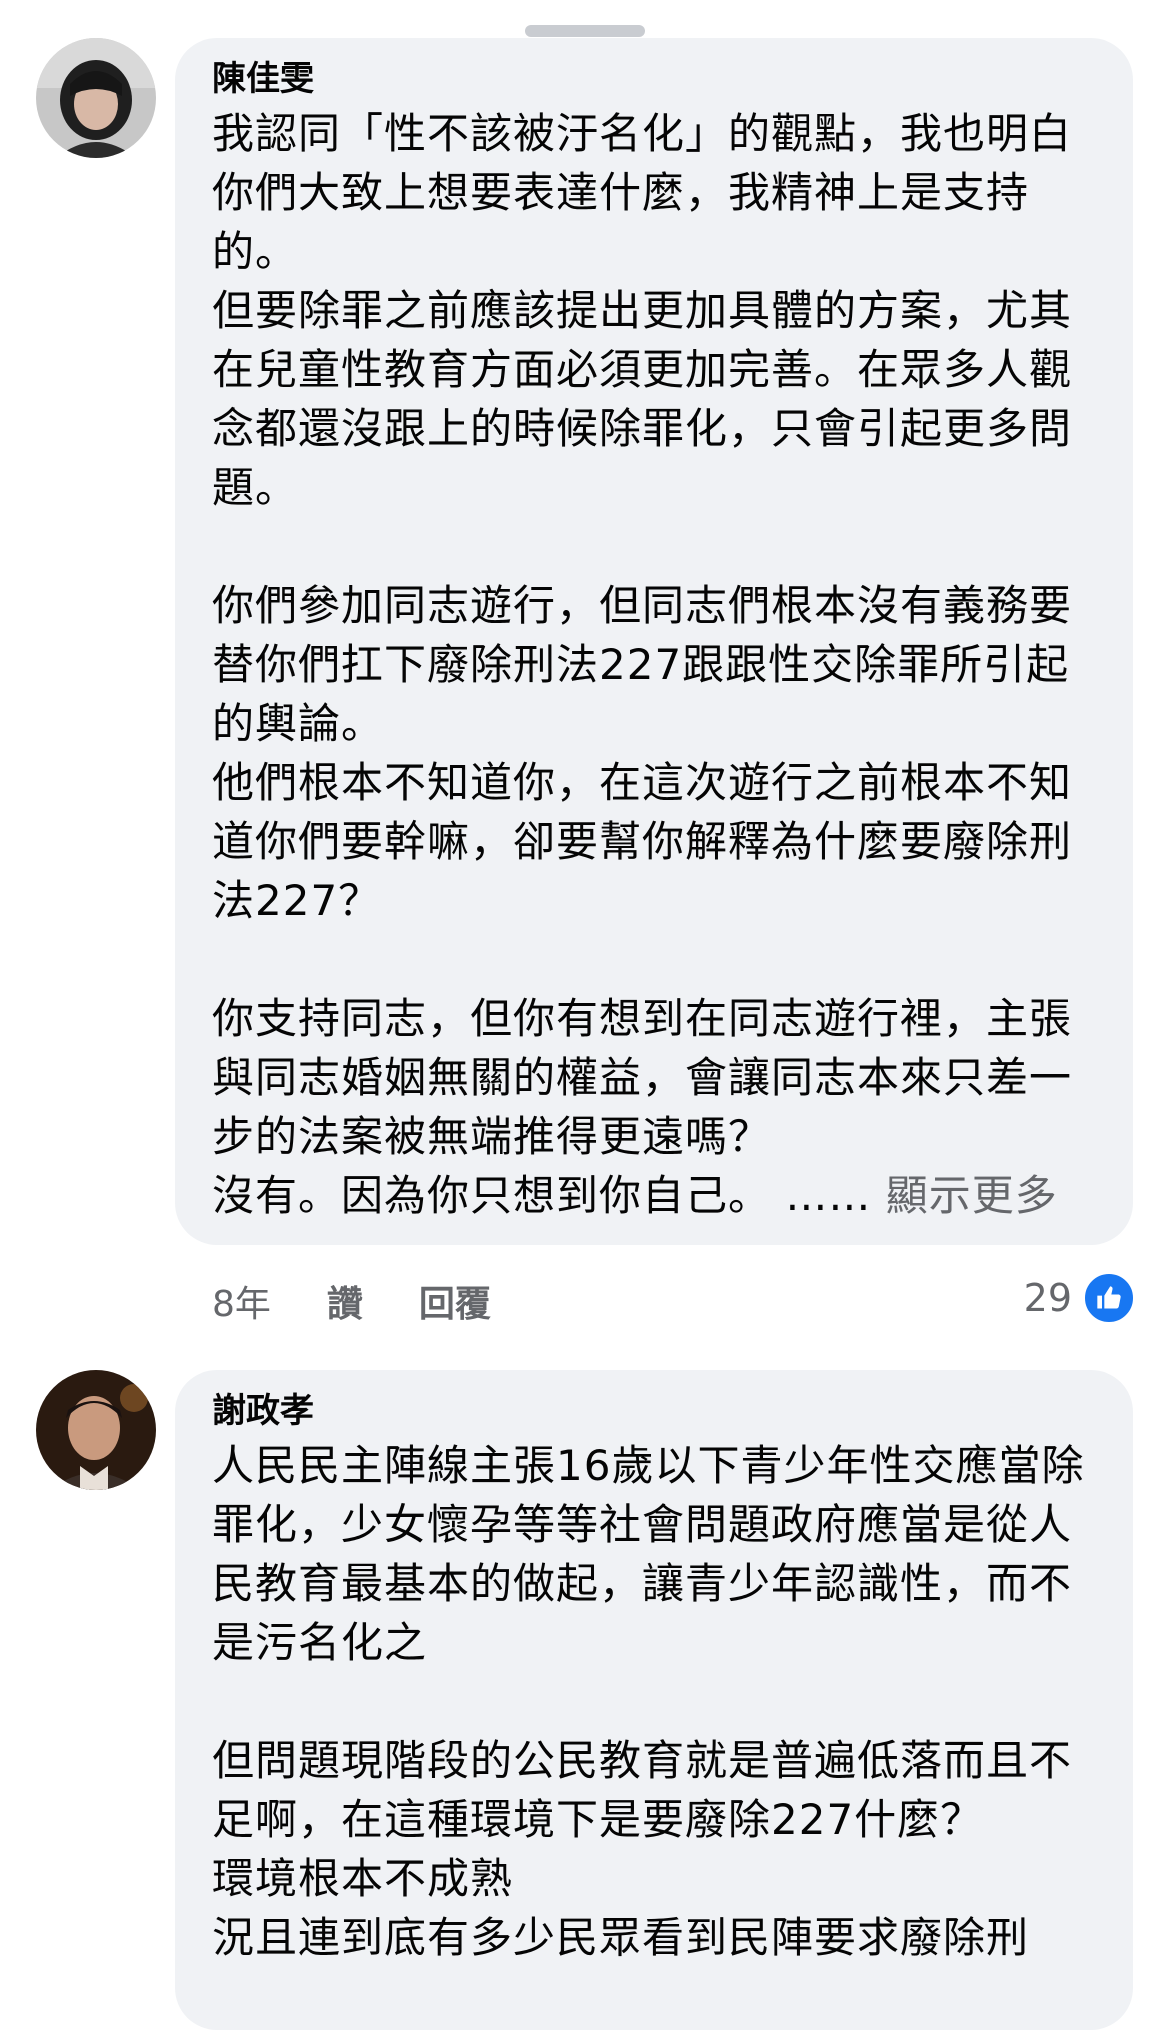 The image size is (1170, 2030). I want to click on thumbs-up-icon, so click(1109, 1298).